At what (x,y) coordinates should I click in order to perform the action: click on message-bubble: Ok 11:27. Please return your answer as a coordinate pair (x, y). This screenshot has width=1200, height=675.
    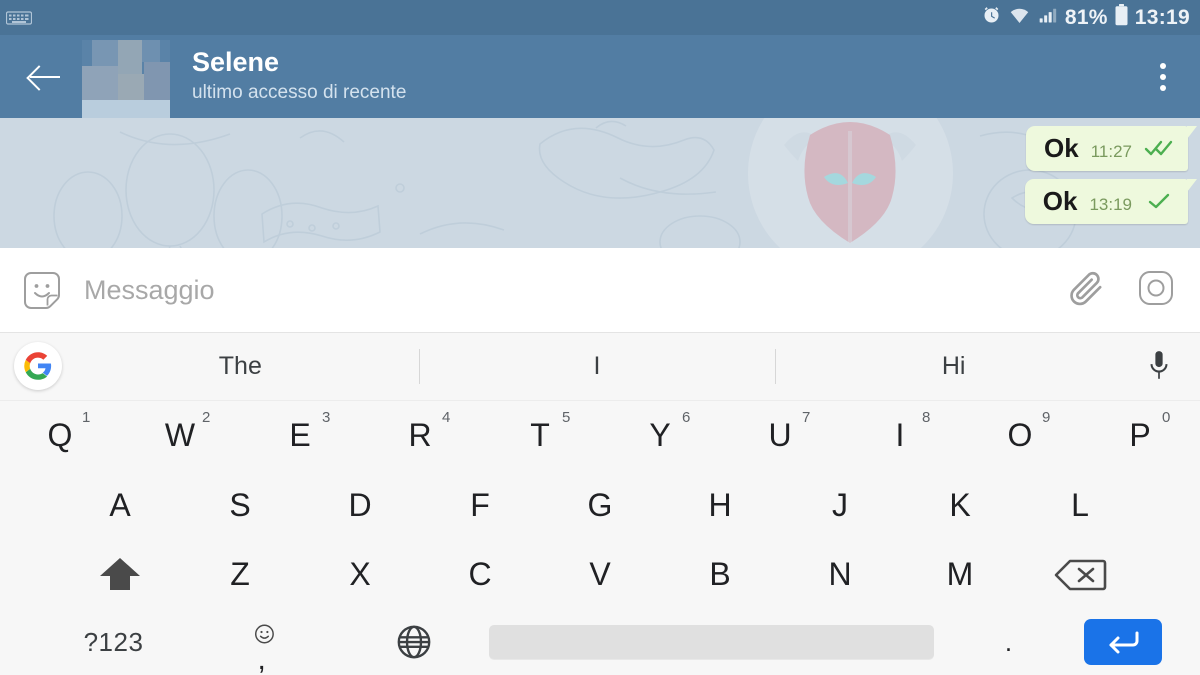
    Looking at the image, I should click on (1111, 148).